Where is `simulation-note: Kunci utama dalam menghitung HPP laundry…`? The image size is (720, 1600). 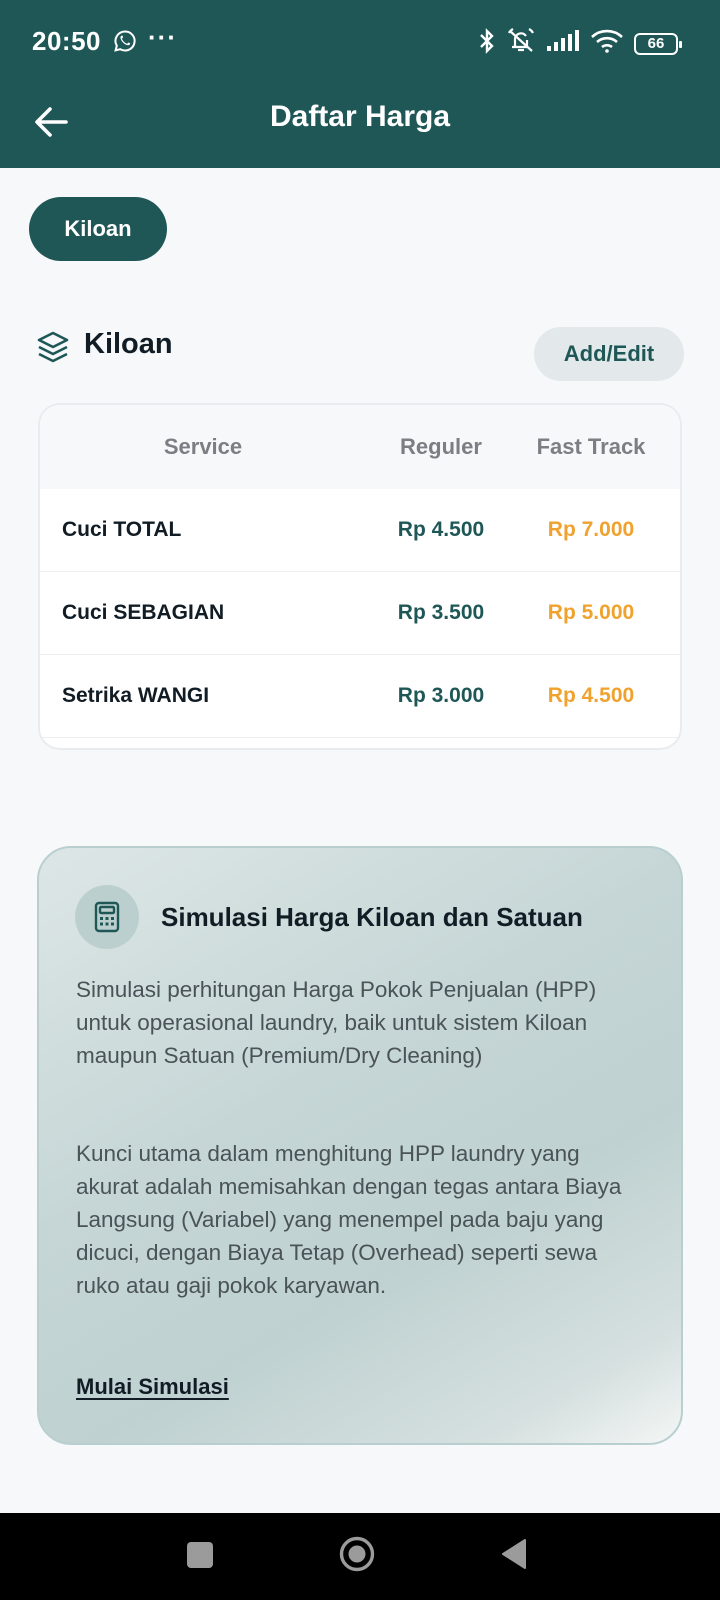 simulation-note: Kunci utama dalam menghitung HPP laundry… is located at coordinates (349, 1219).